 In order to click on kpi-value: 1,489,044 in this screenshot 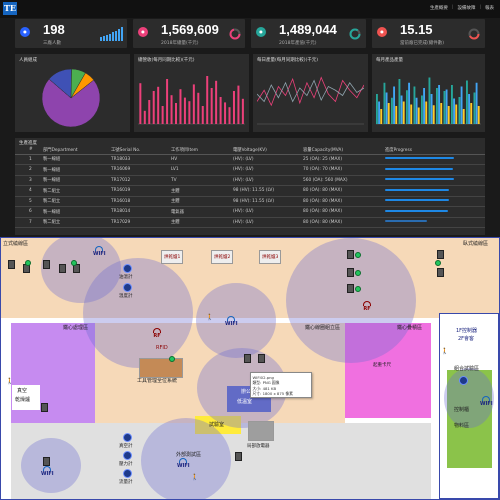, I will do `click(308, 29)`.